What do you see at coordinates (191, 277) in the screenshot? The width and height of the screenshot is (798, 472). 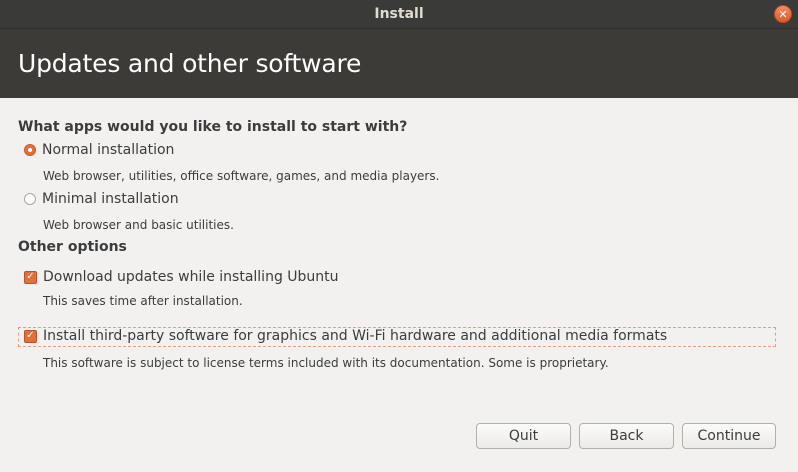 I see `download-updates-label: Download updates while installing Ubuntu` at bounding box center [191, 277].